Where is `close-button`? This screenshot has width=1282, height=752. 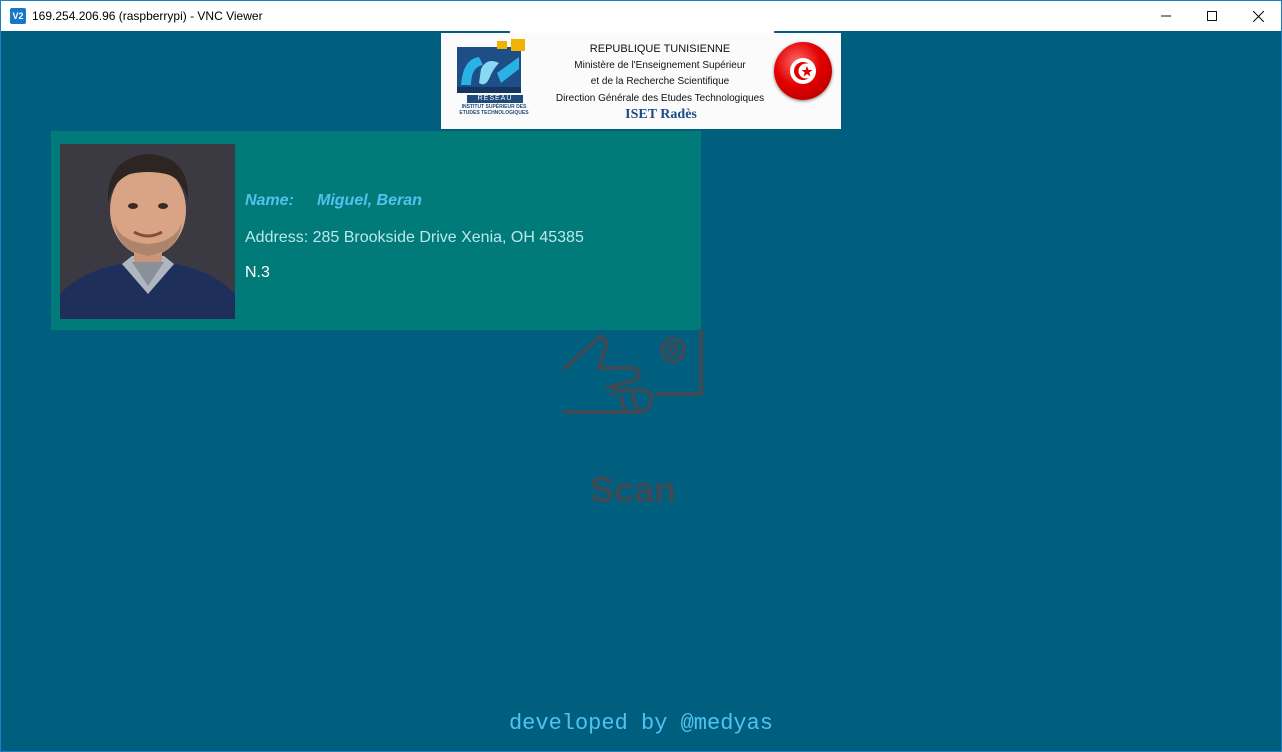 close-button is located at coordinates (1258, 16).